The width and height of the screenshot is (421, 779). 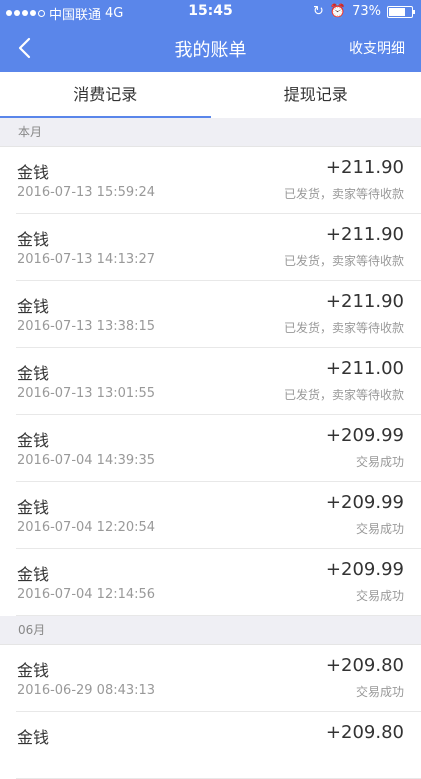 What do you see at coordinates (210, 48) in the screenshot?
I see `nav-bar: 我的账单 收支明细` at bounding box center [210, 48].